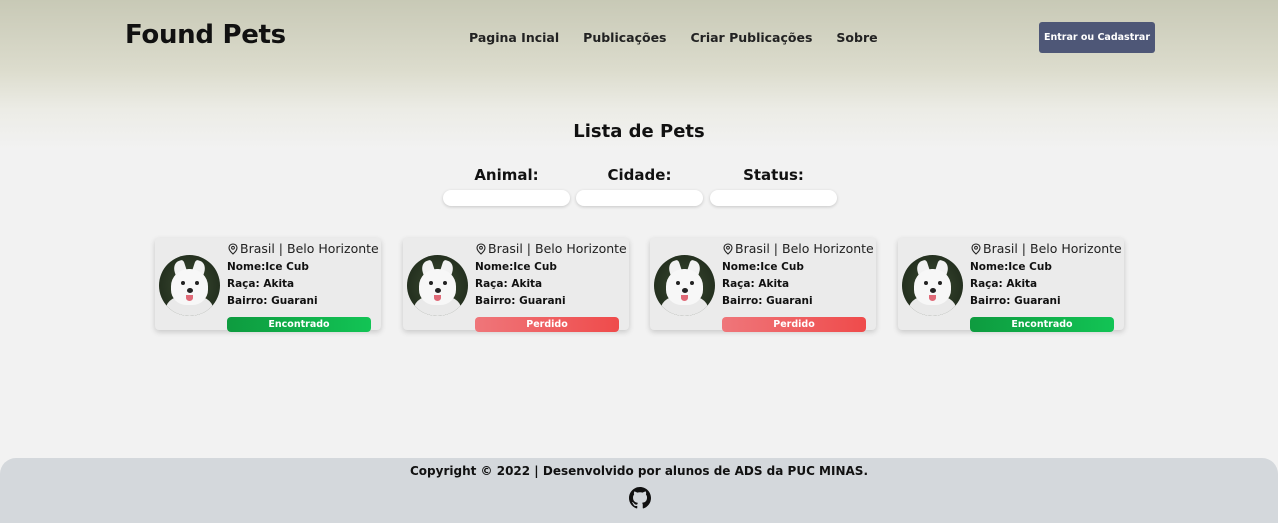 The width and height of the screenshot is (1278, 523). What do you see at coordinates (773, 175) in the screenshot?
I see `filter-status-label: Status:` at bounding box center [773, 175].